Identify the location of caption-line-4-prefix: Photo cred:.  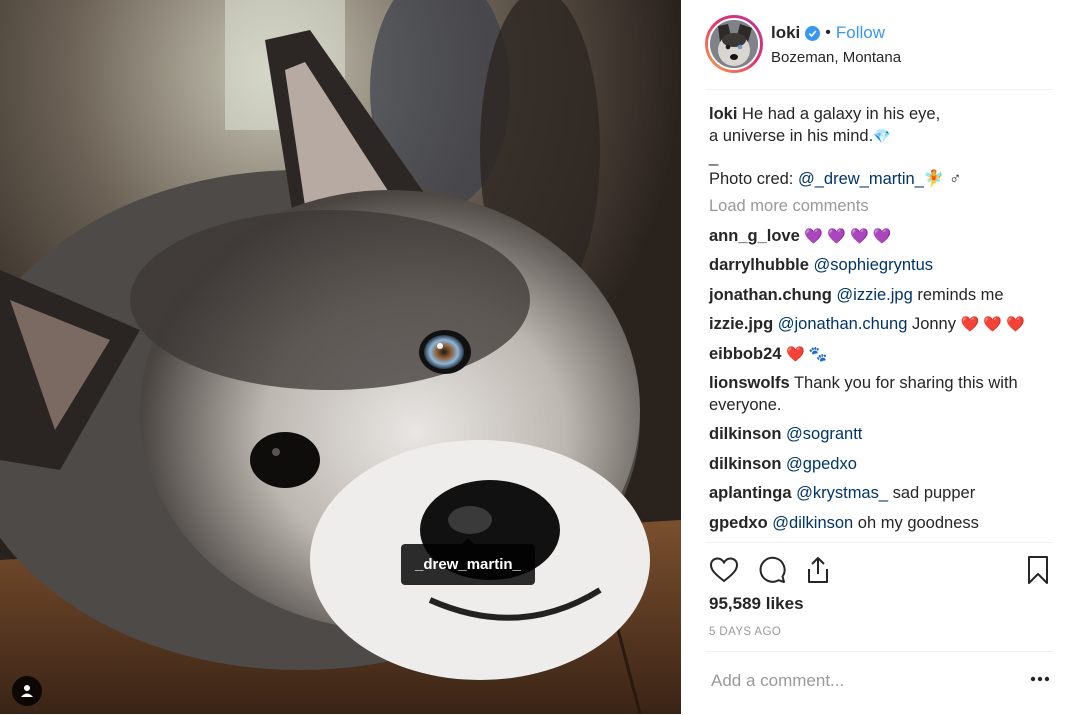
(753, 178).